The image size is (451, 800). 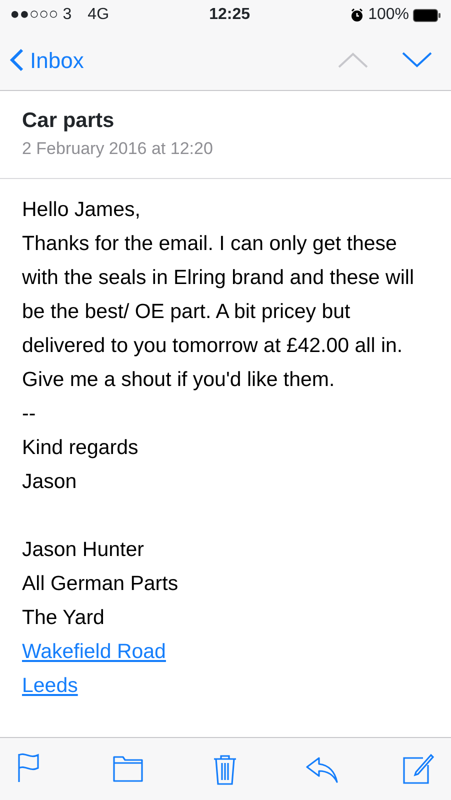 What do you see at coordinates (50, 685) in the screenshot?
I see `address-link: Leeds` at bounding box center [50, 685].